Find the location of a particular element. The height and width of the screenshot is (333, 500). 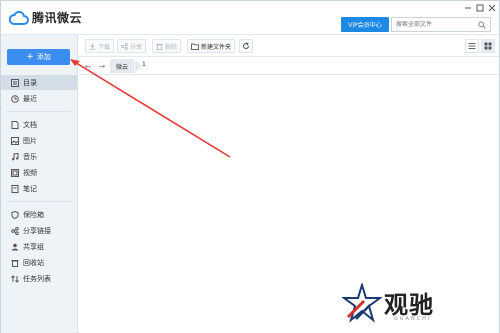

sidebar-item-label: 笔记 is located at coordinates (30, 188).